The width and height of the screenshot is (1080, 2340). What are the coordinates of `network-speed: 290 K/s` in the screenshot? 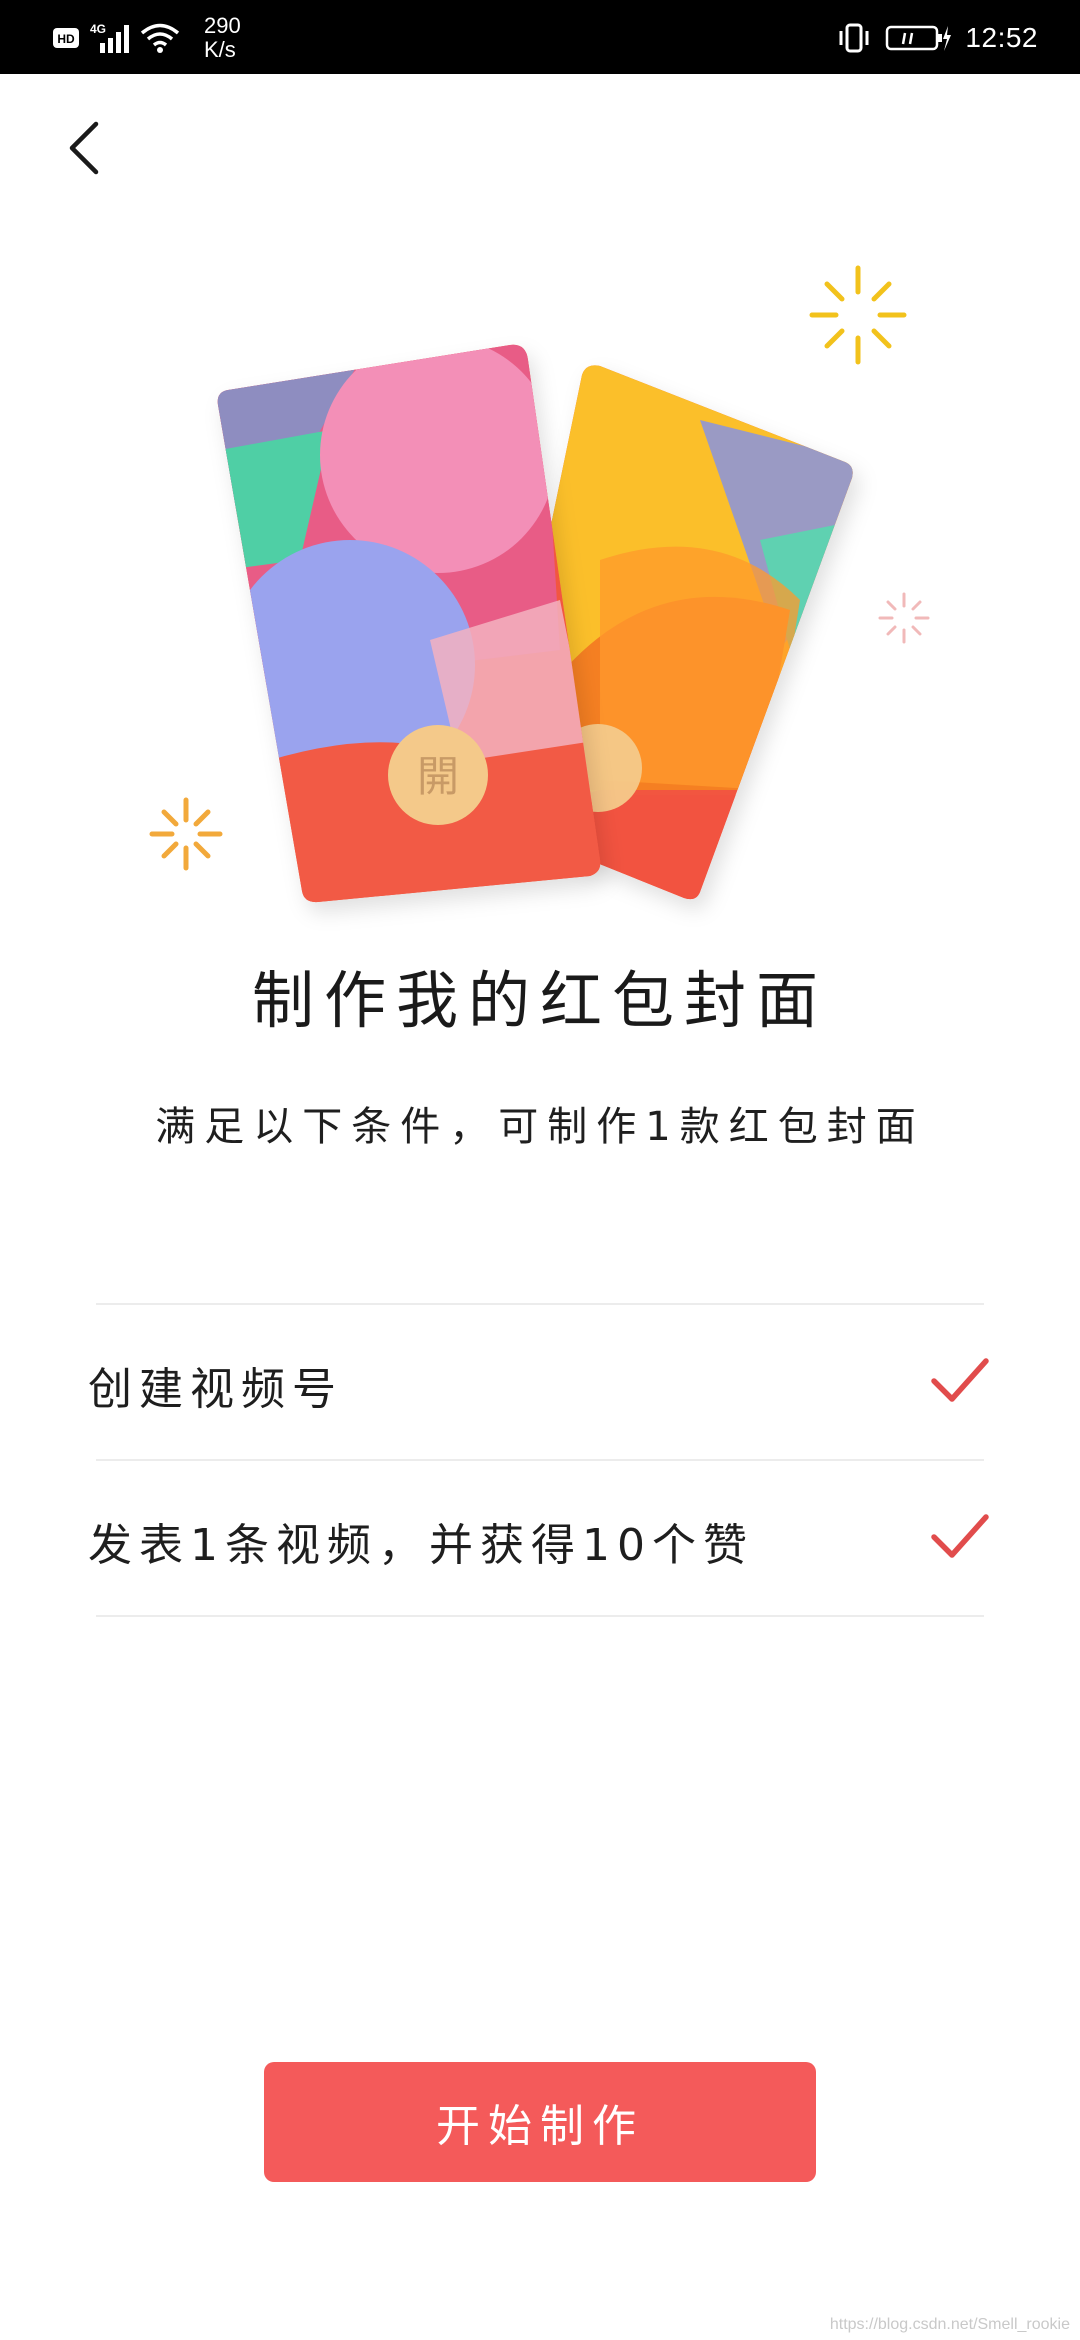 It's located at (222, 38).